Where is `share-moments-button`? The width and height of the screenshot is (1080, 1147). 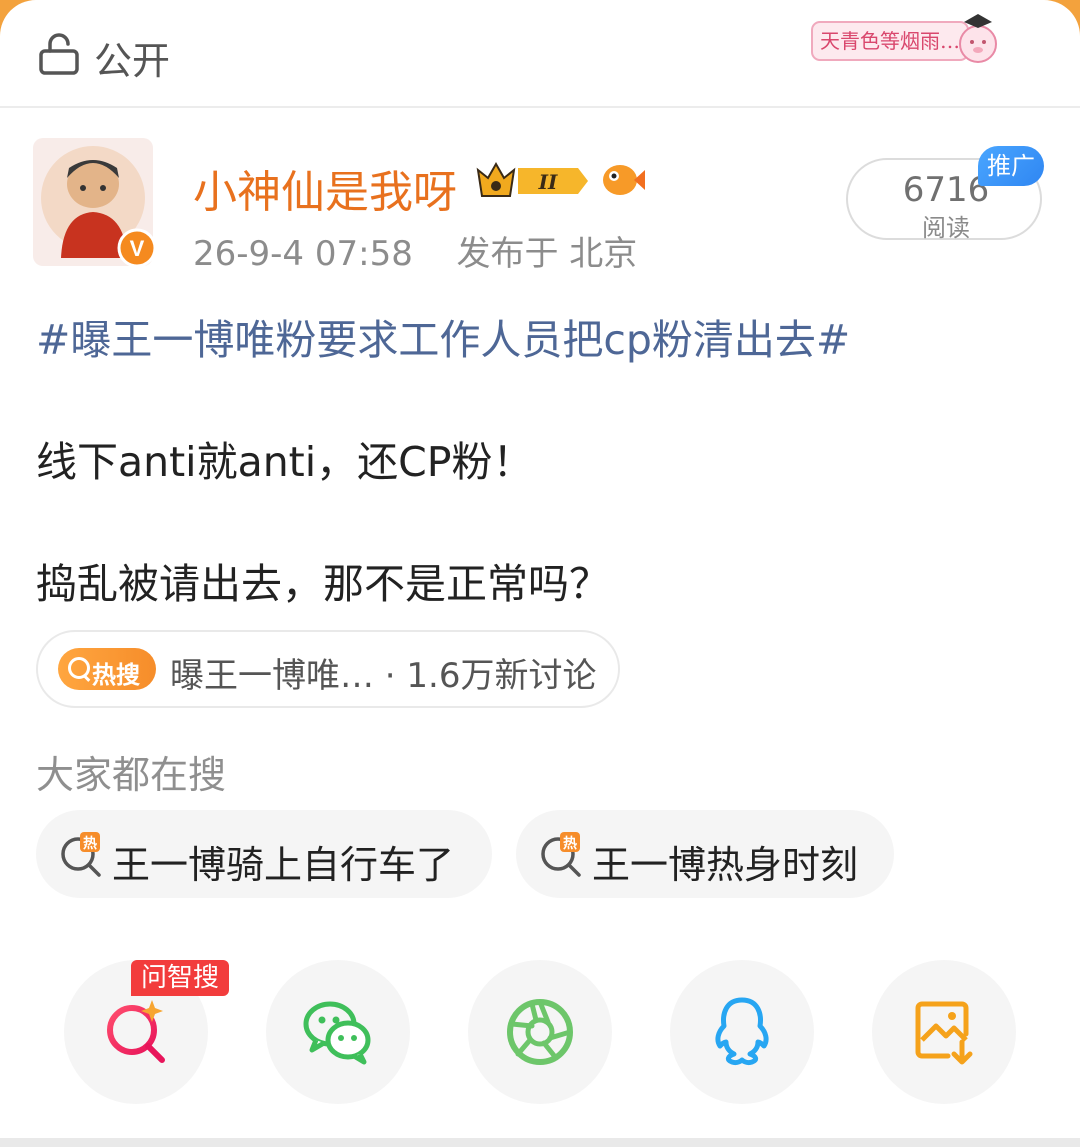
share-moments-button is located at coordinates (540, 1032).